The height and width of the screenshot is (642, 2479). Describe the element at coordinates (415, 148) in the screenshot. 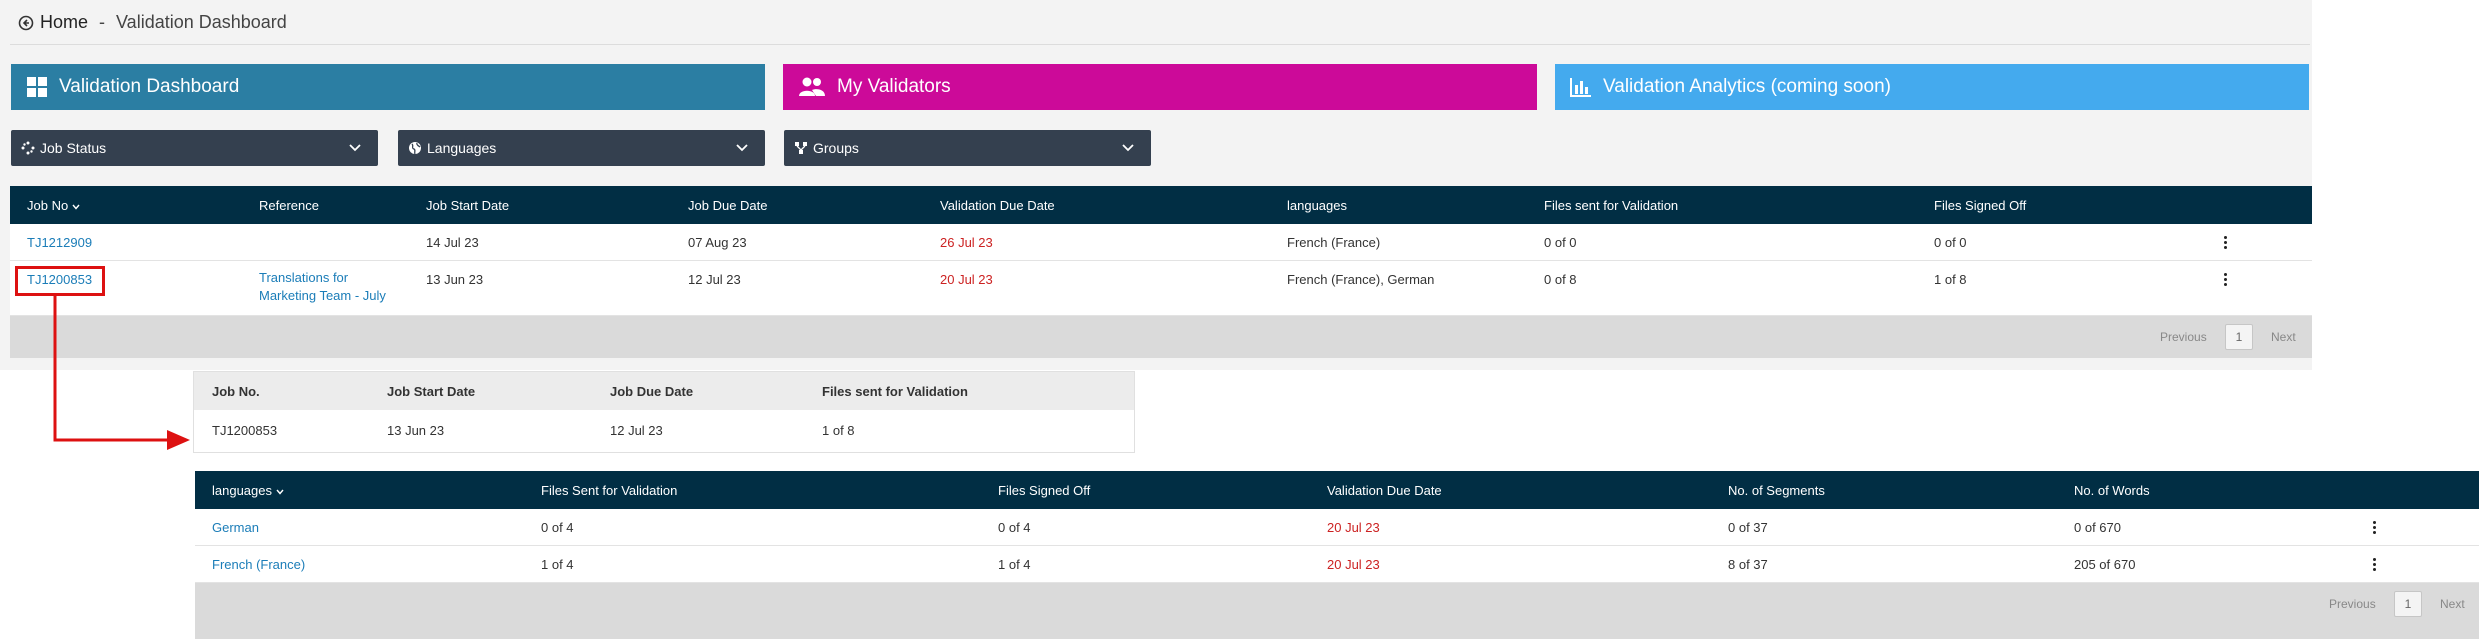

I see `globe-icon` at that location.